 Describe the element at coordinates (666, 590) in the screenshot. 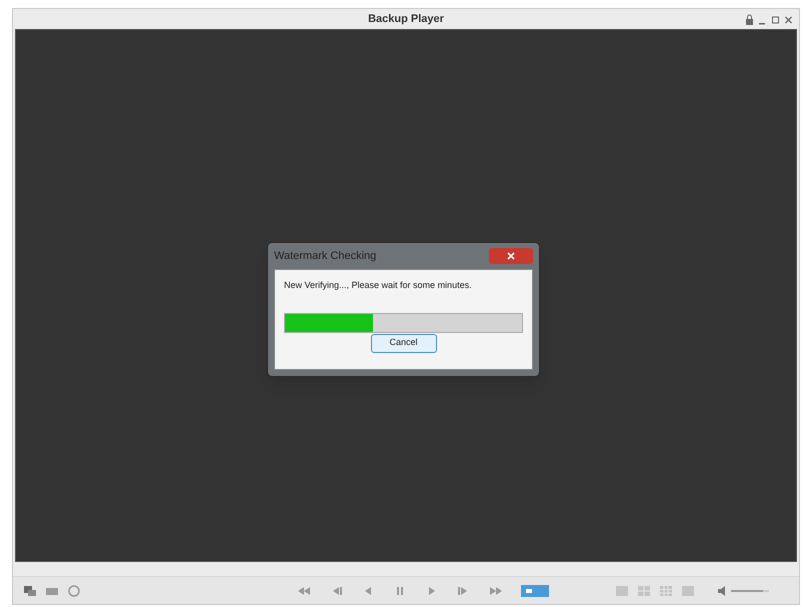

I see `layout-nine-icon` at that location.